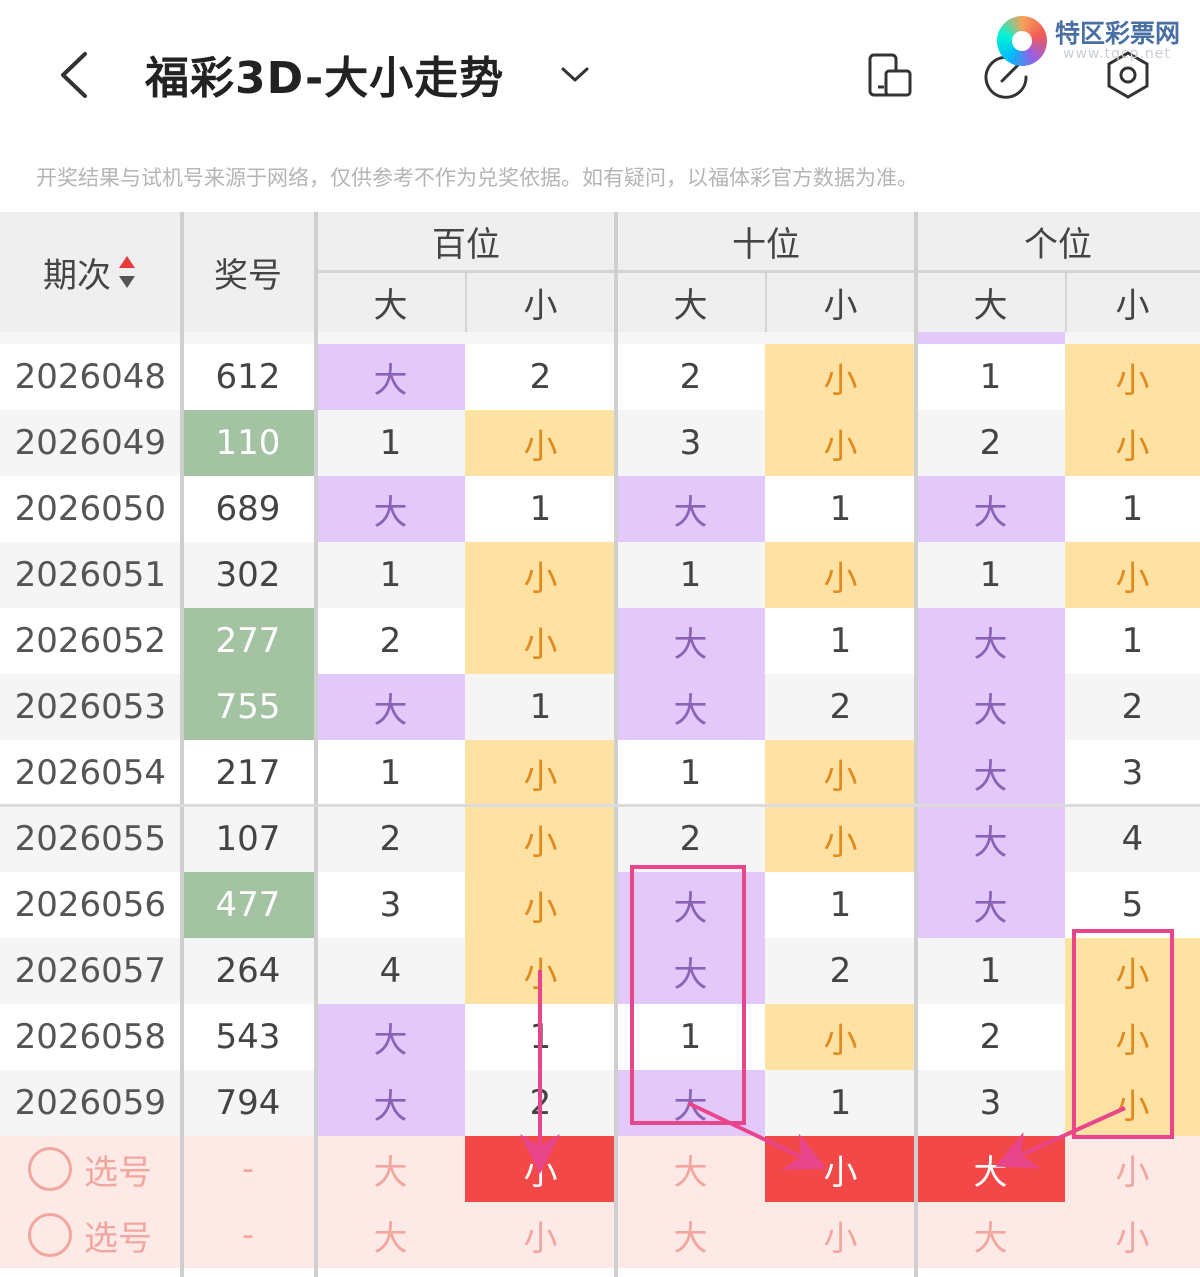  Describe the element at coordinates (248, 575) in the screenshot. I see `draw-number-cell: 302` at that location.